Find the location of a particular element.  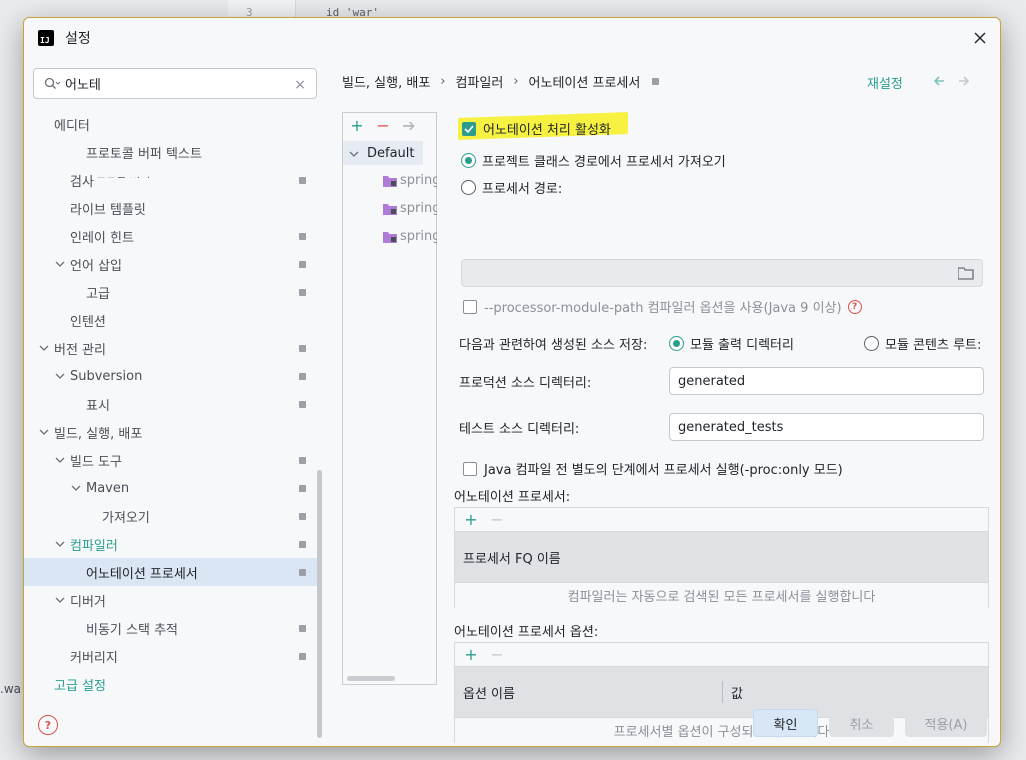

breadcrumb-item: 빌드, 실행, 배포 is located at coordinates (386, 81).